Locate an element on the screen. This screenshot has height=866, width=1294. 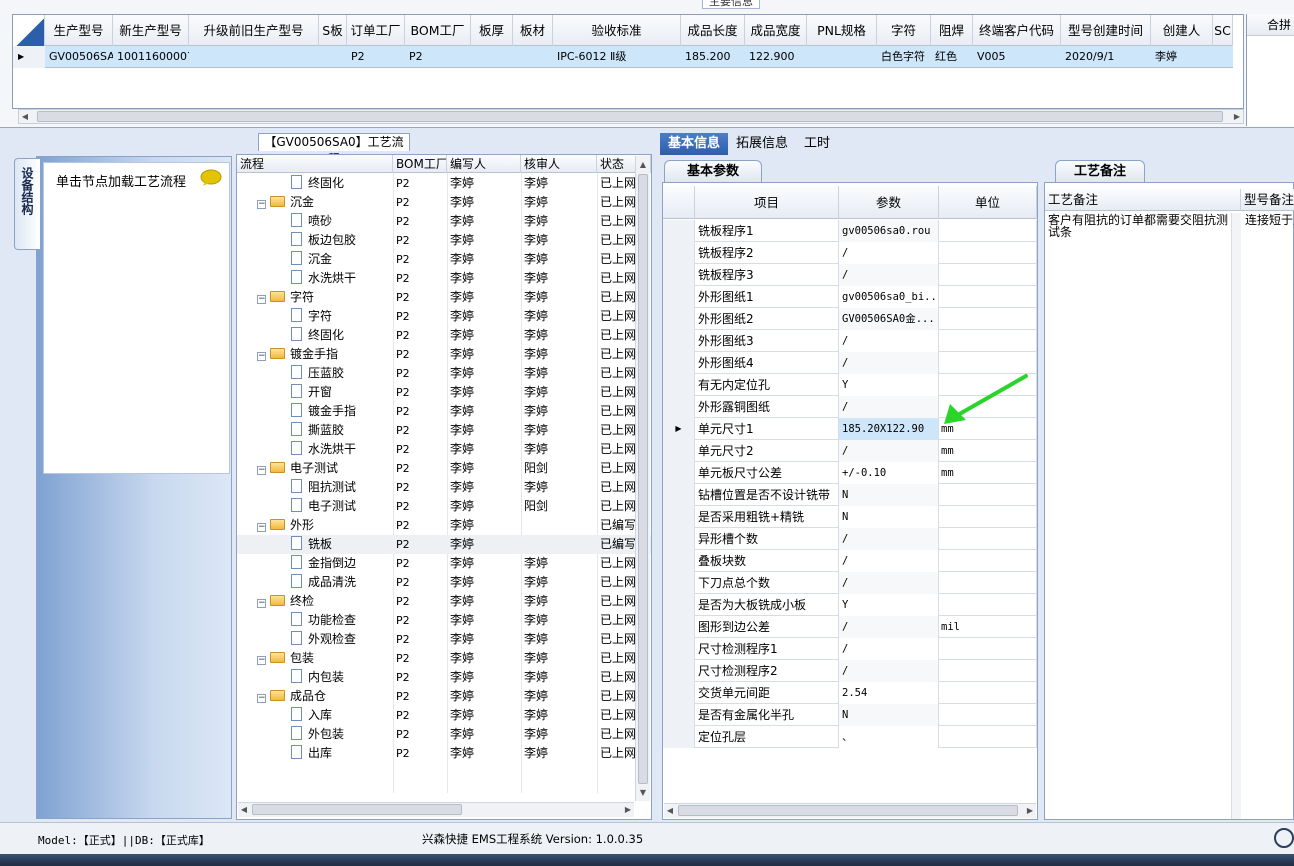
product-cell: 2020/9/1 is located at coordinates (1106, 57).